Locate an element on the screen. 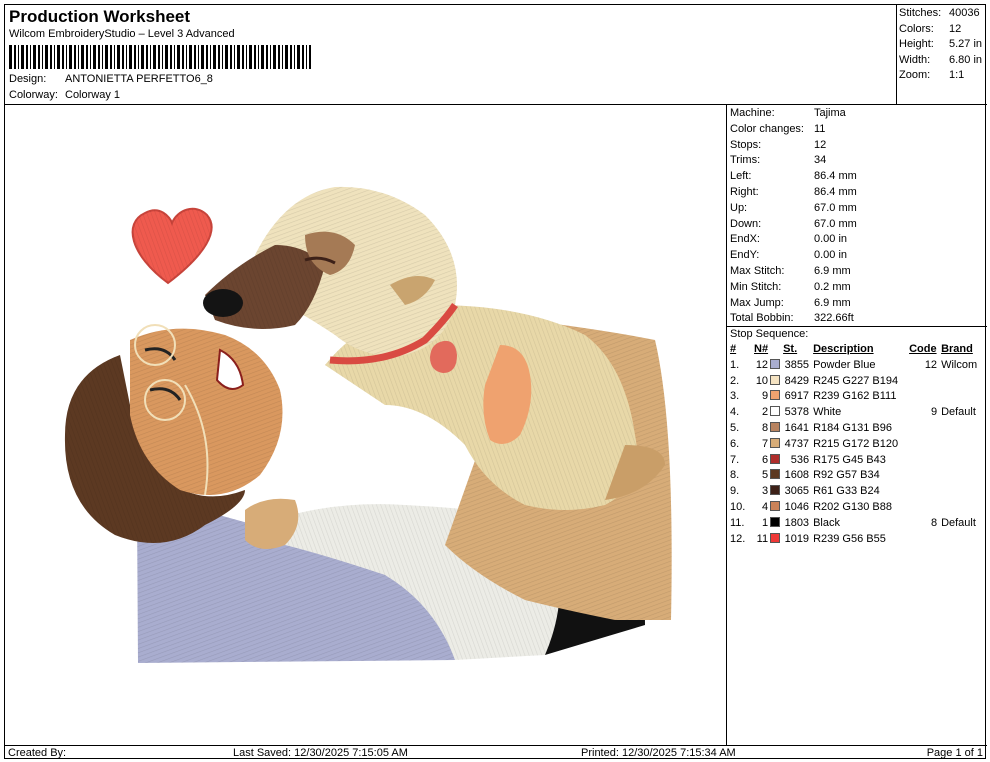 This screenshot has width=990, height=762. row-needle: 8 is located at coordinates (765, 427).